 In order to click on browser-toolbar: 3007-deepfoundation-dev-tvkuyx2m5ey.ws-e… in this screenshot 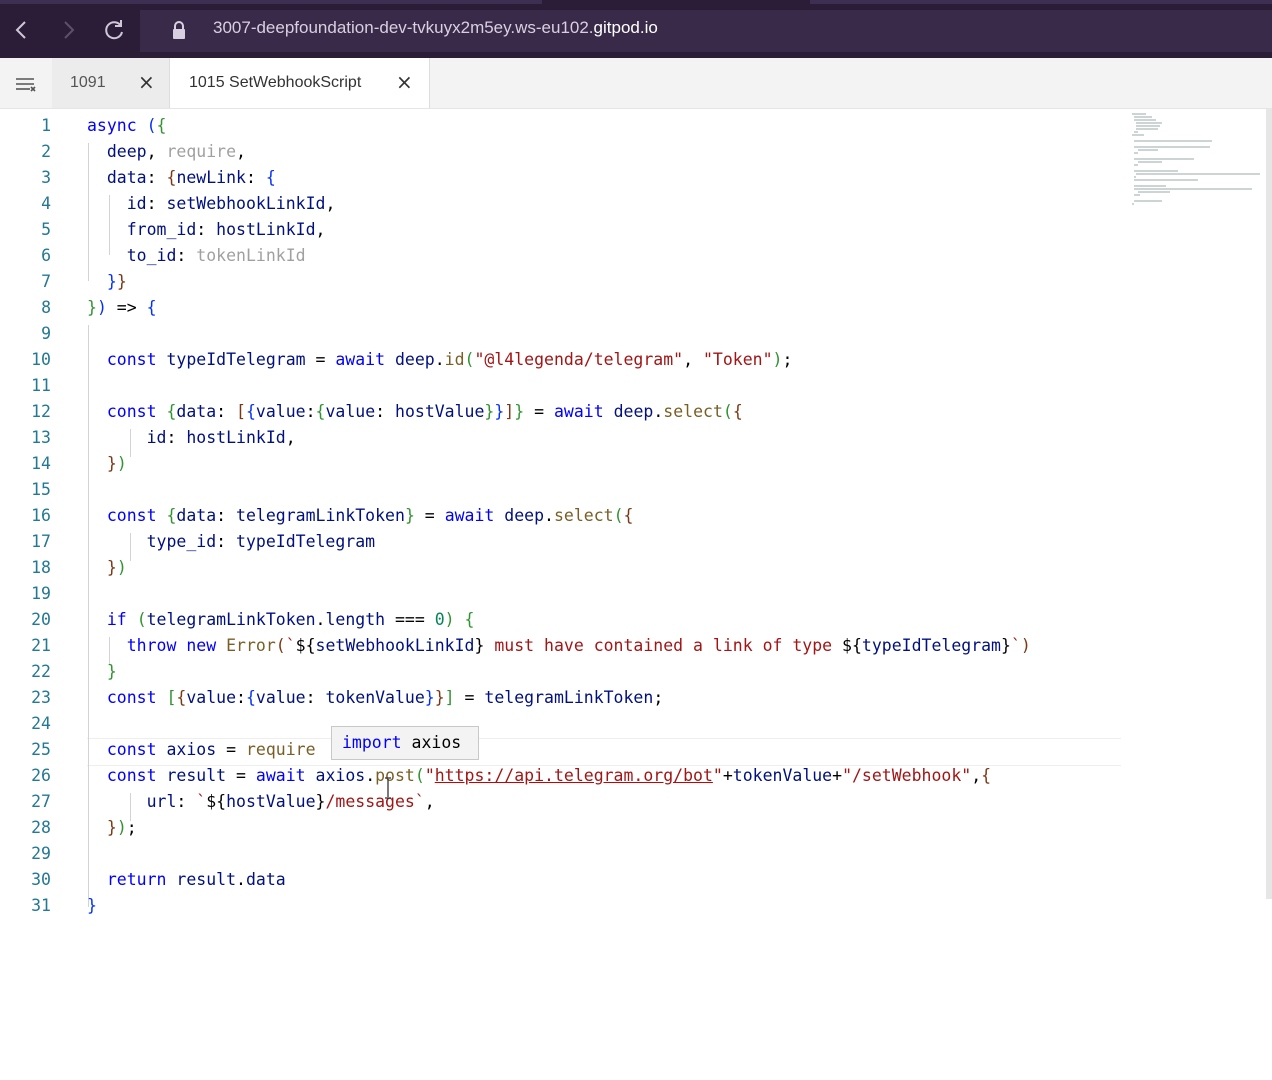, I will do `click(636, 29)`.